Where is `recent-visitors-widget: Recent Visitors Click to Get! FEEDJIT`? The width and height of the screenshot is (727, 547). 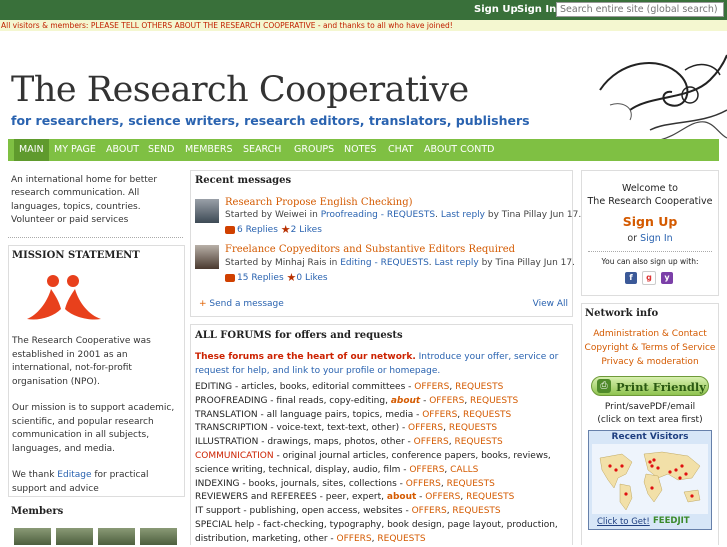 recent-visitors-widget: Recent Visitors Click to Get! FEEDJIT is located at coordinates (650, 480).